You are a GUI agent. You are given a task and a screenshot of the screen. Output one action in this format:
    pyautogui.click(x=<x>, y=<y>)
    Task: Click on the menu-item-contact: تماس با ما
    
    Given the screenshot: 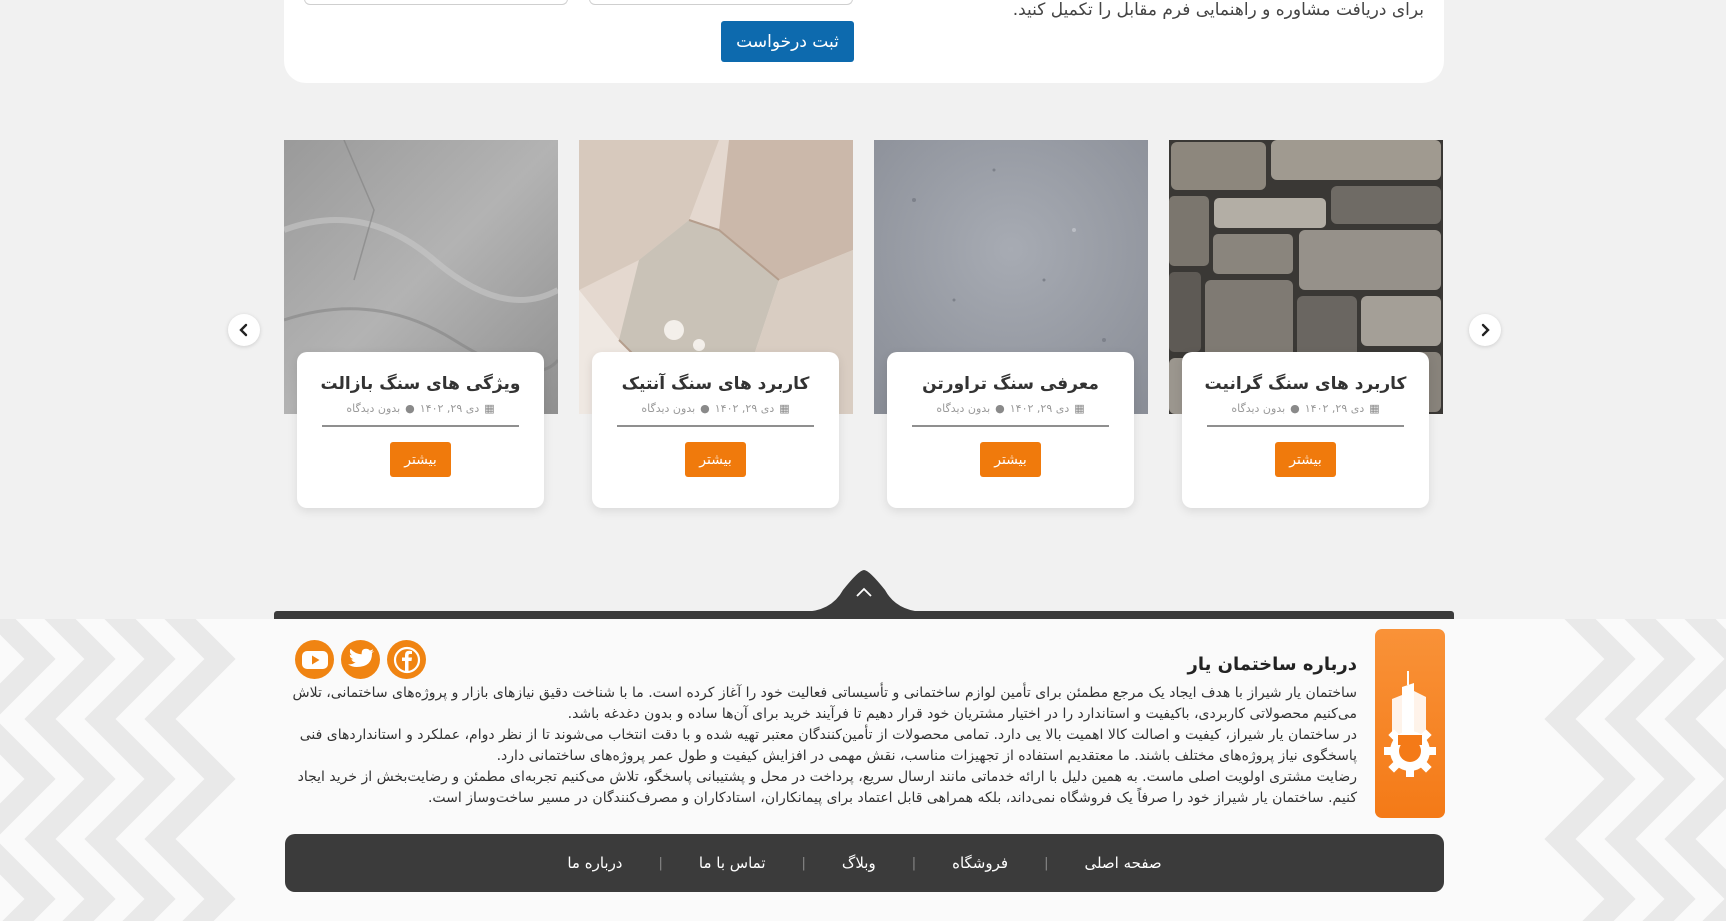 What is the action you would take?
    pyautogui.click(x=732, y=863)
    